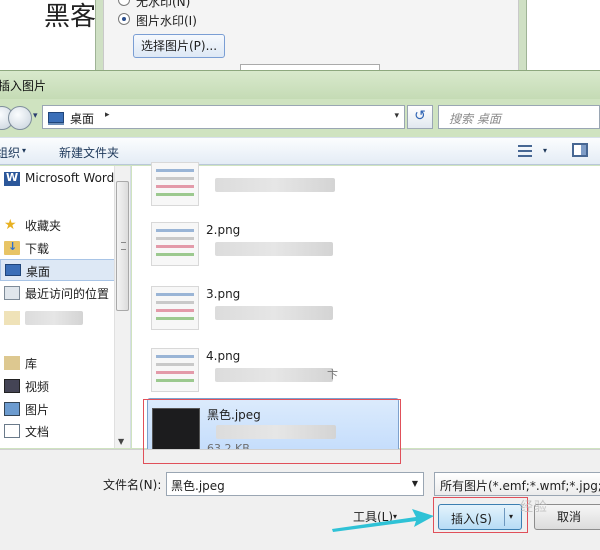 This screenshot has height=550, width=600. I want to click on document-text: 黑客, so click(70, 17).